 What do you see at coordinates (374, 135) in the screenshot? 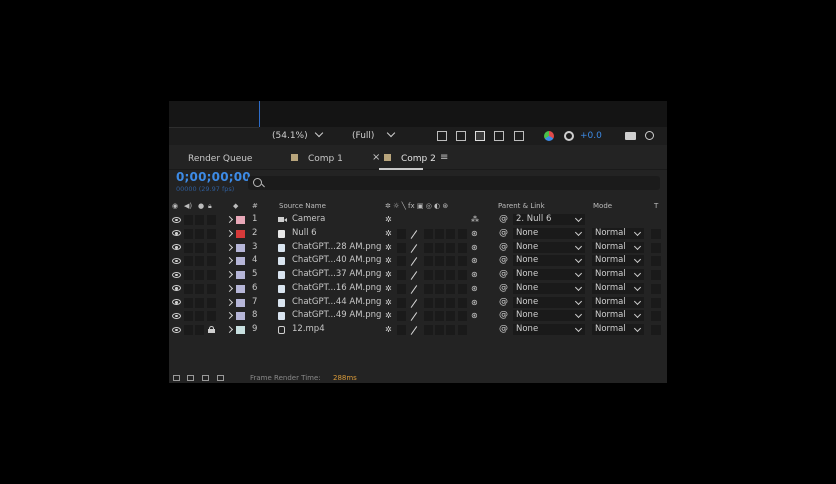
I see `resolution-dropdown: (Full)` at bounding box center [374, 135].